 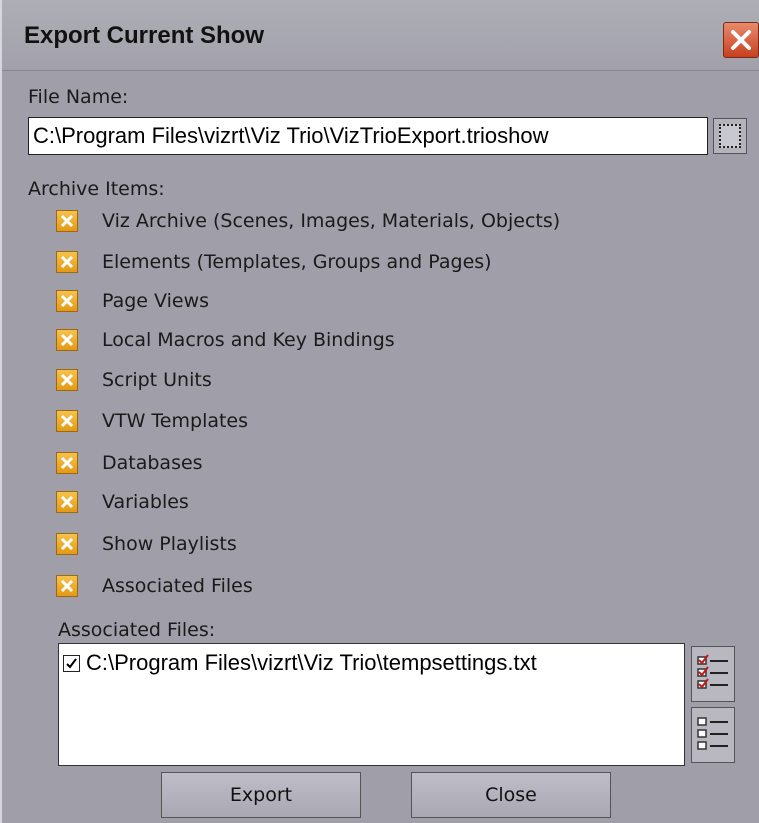 I want to click on archive-item-variables: Variables, so click(x=122, y=502).